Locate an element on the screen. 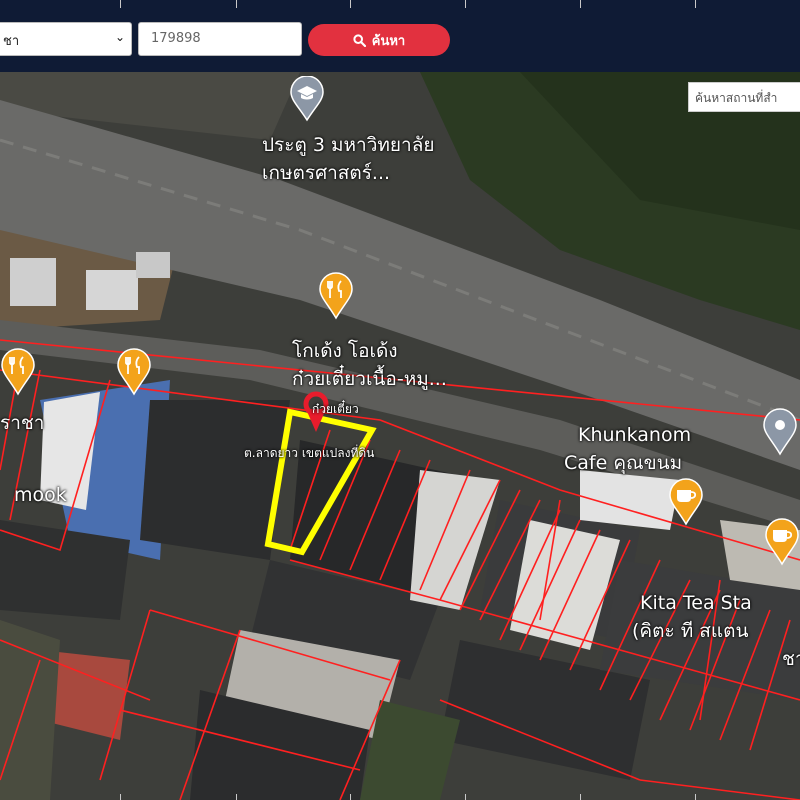 This screenshot has width=800, height=800. map-label-tea-2: (คิตะ ที สแตน is located at coordinates (690, 631).